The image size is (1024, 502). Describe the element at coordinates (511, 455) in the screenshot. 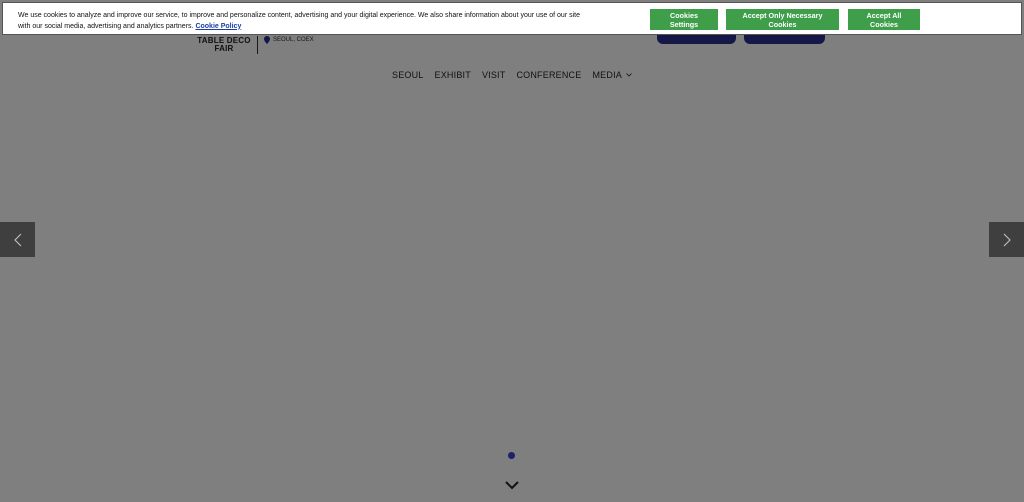

I see `slider-dot` at that location.